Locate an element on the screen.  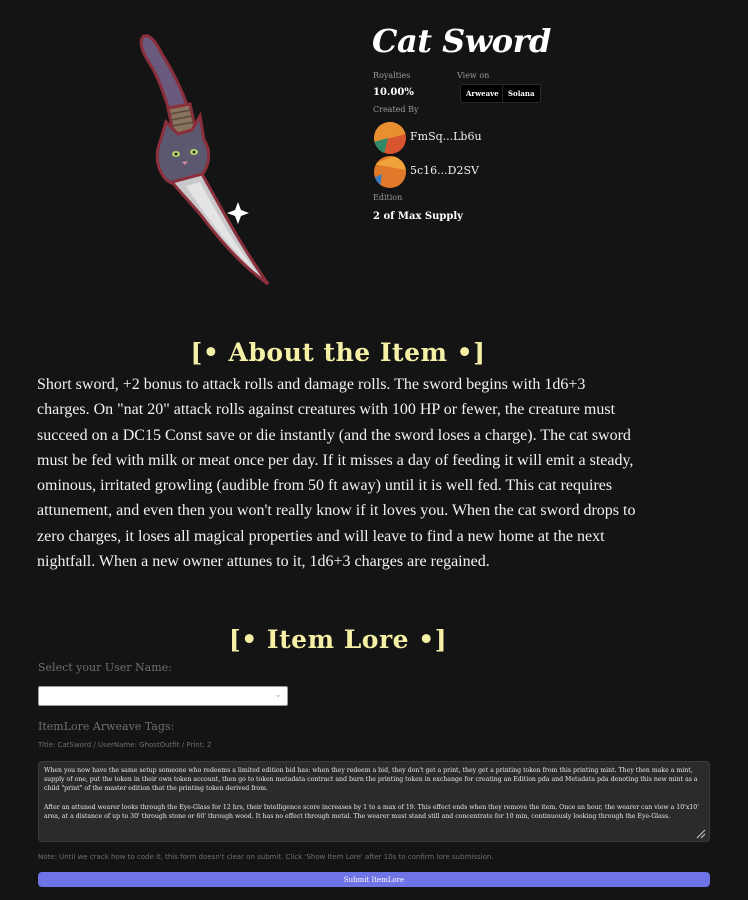
username-select: ⌄ is located at coordinates (163, 696).